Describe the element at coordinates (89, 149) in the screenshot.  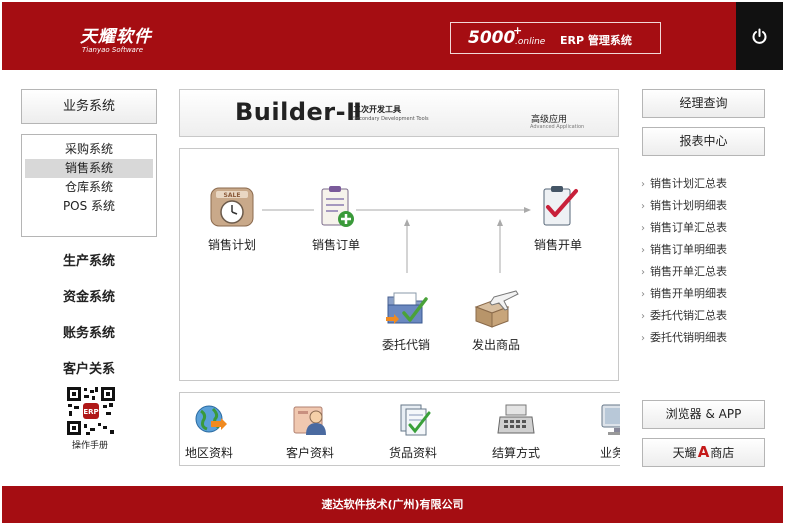
I see `submenu-item-purchase: 采购系统` at that location.